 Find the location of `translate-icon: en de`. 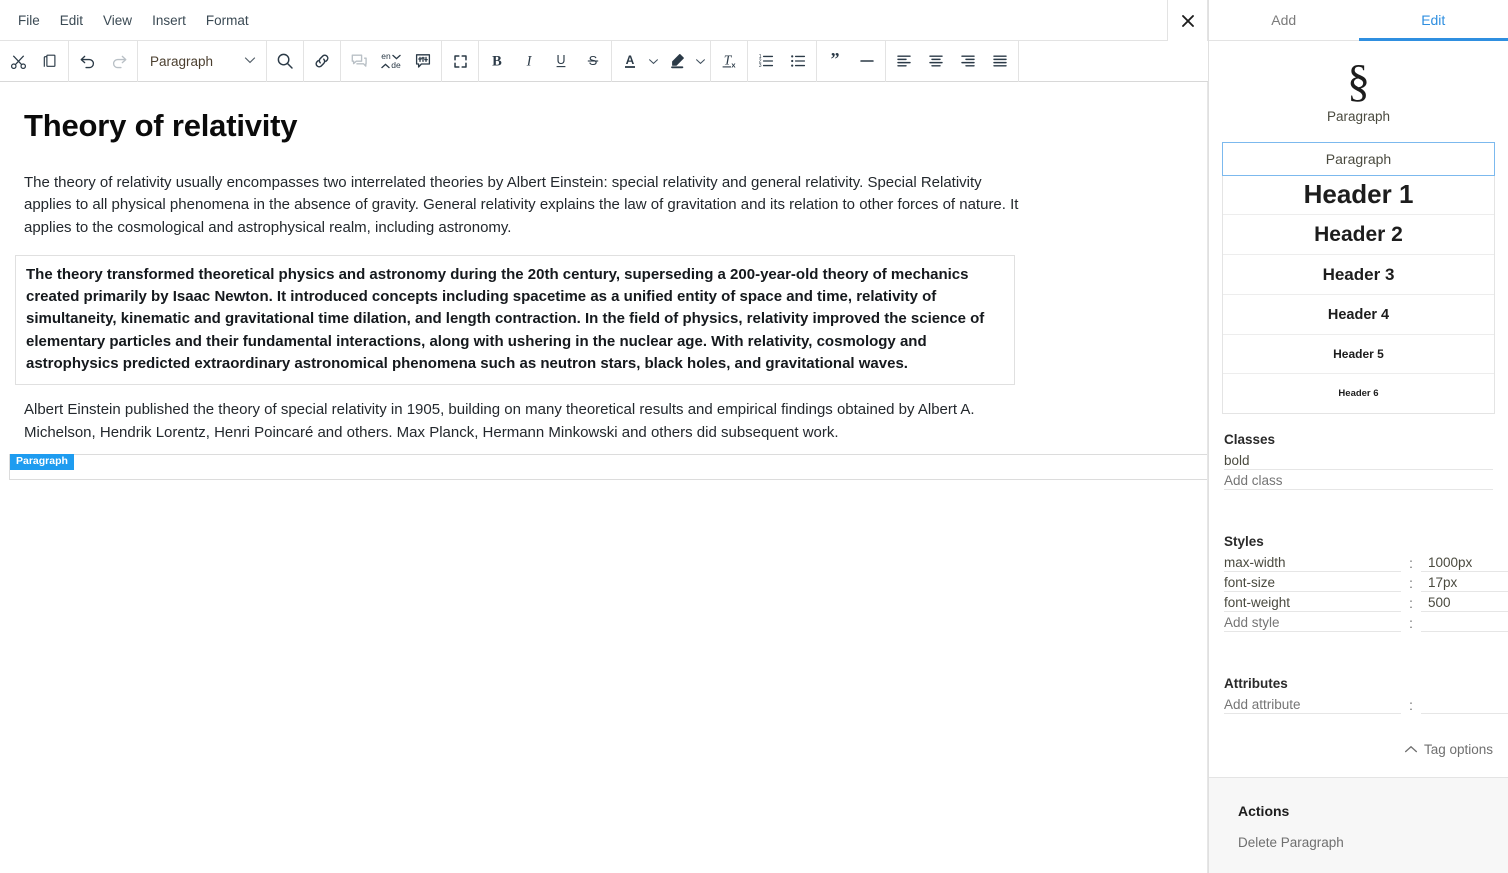

translate-icon: en de is located at coordinates (390, 61).